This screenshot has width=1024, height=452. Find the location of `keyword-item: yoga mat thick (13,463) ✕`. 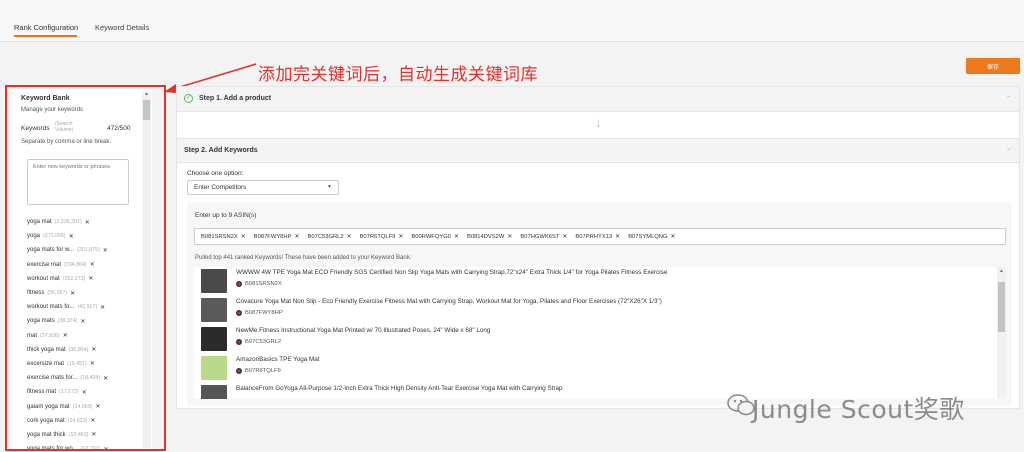

keyword-item: yoga mat thick (13,463) ✕ is located at coordinates (89, 435).